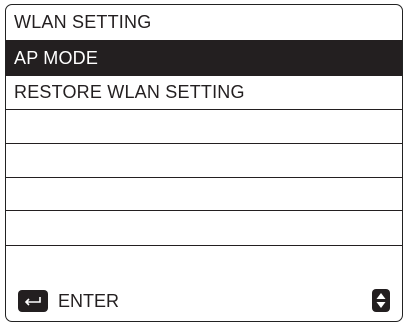 Image resolution: width=408 pixels, height=325 pixels. Describe the element at coordinates (204, 58) in the screenshot. I see `menu-item-ap-mode: AP MODE` at that location.